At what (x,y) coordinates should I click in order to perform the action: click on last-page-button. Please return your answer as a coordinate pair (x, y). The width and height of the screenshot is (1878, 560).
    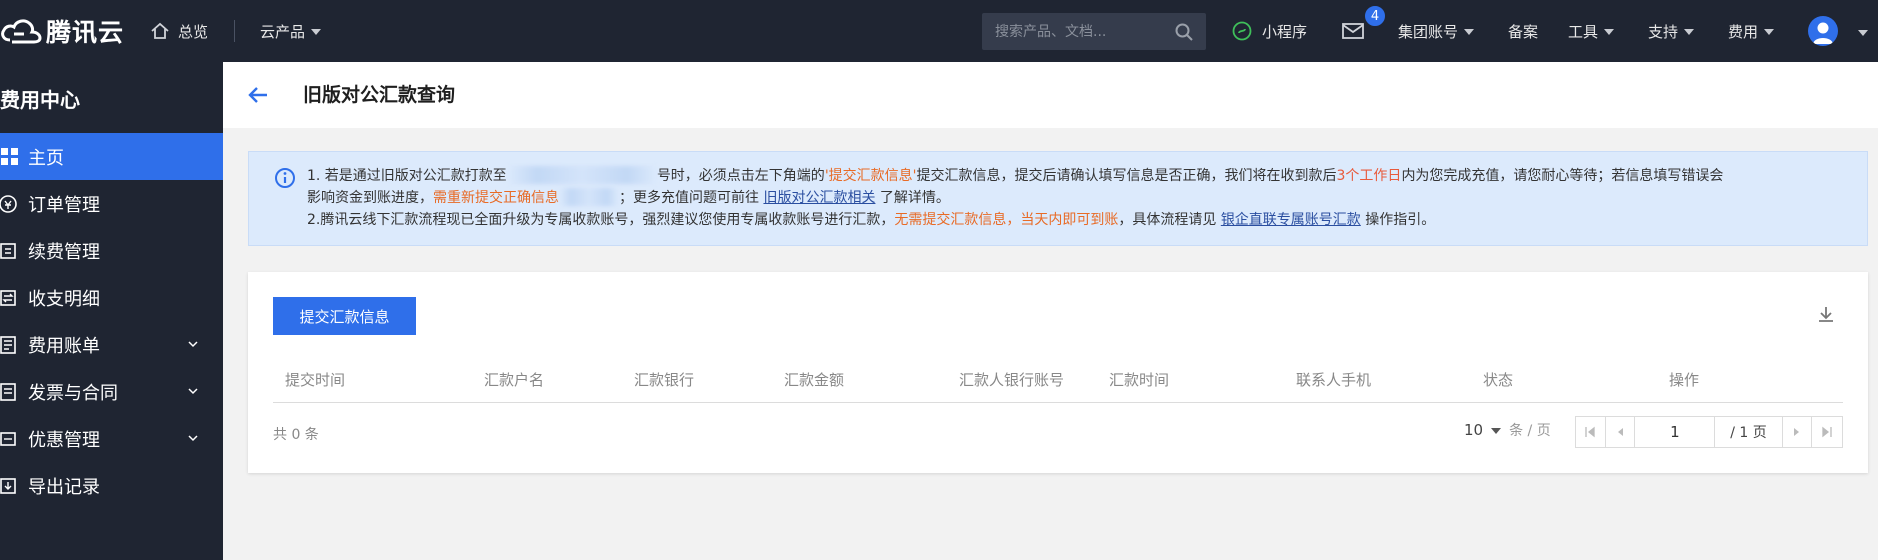
    Looking at the image, I should click on (1827, 432).